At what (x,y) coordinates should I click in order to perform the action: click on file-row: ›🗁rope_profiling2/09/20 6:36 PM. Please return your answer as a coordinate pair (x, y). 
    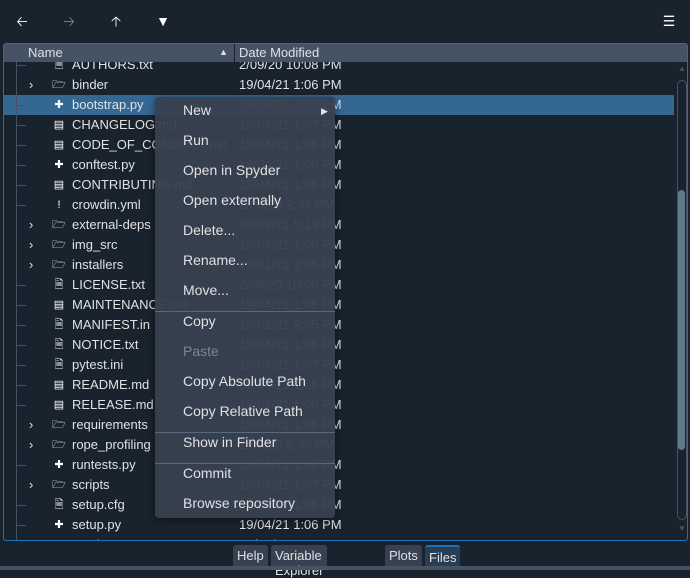
    Looking at the image, I should click on (339, 445).